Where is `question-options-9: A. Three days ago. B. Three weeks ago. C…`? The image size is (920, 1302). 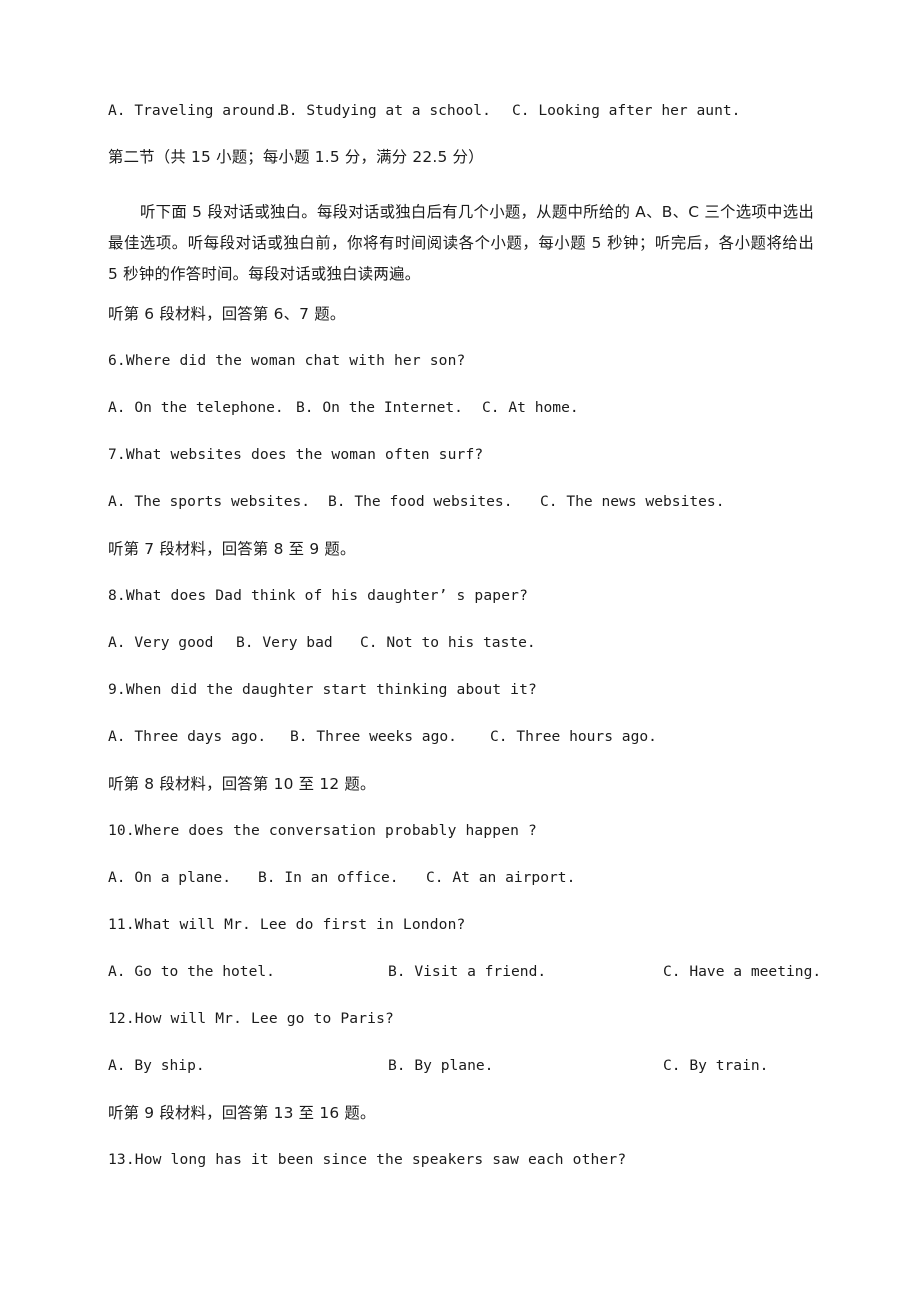 question-options-9: A. Three days ago. B. Three weeks ago. C… is located at coordinates (461, 752).